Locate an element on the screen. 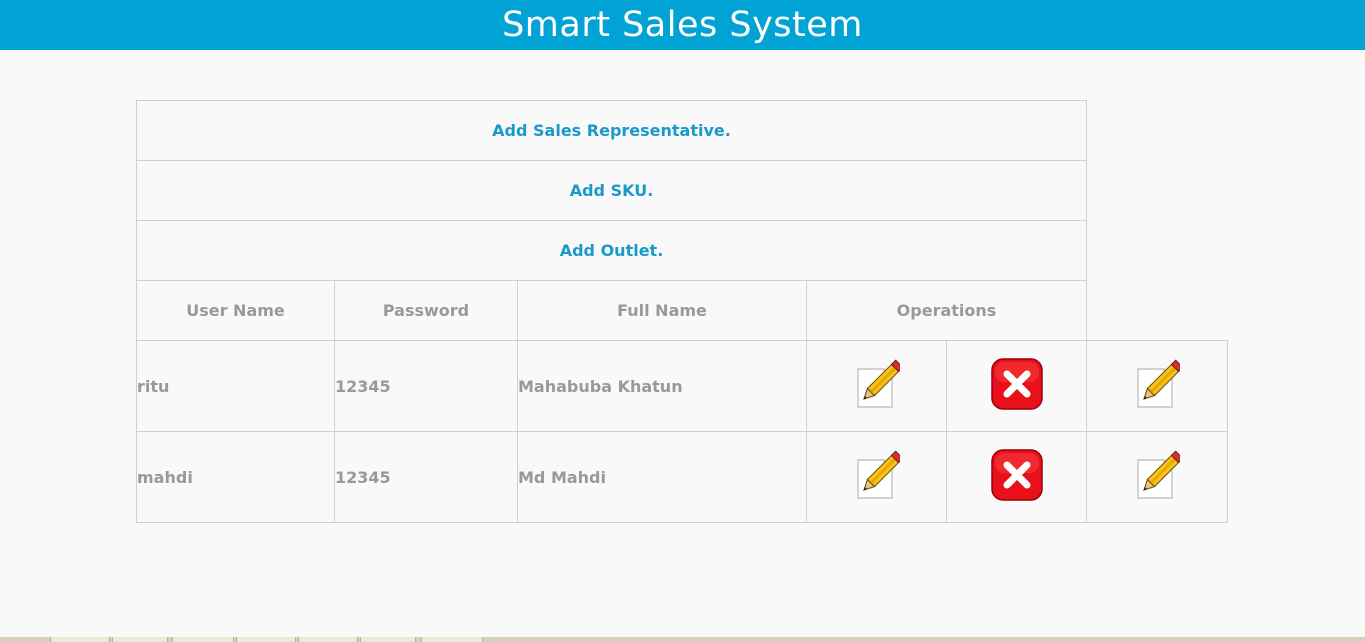  link-row-add-sales-rep: Add Sales Representative. is located at coordinates (682, 130).